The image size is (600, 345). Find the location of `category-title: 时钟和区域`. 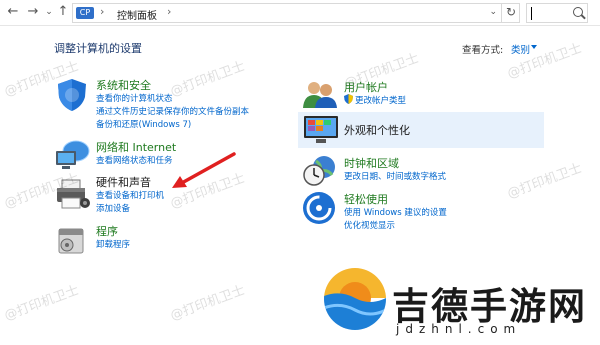

category-title: 时钟和区域 is located at coordinates (371, 163).